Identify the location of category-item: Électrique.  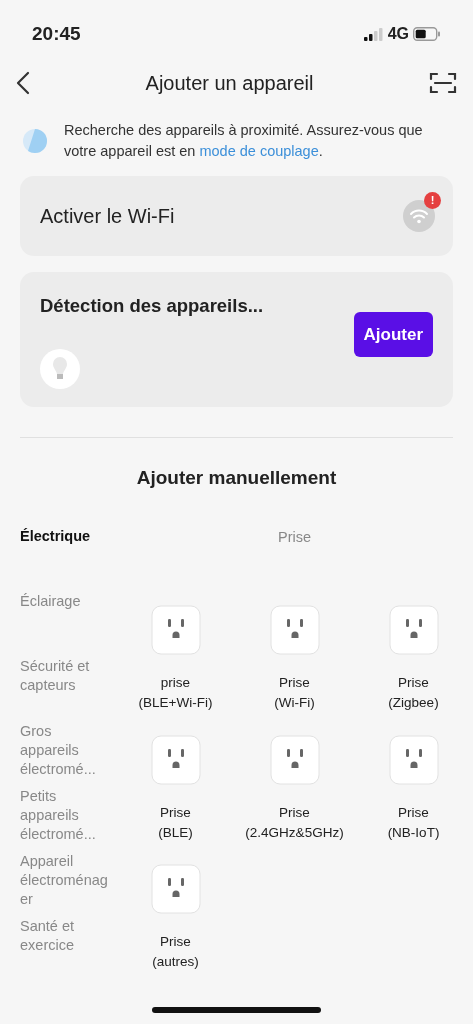
(66, 559).